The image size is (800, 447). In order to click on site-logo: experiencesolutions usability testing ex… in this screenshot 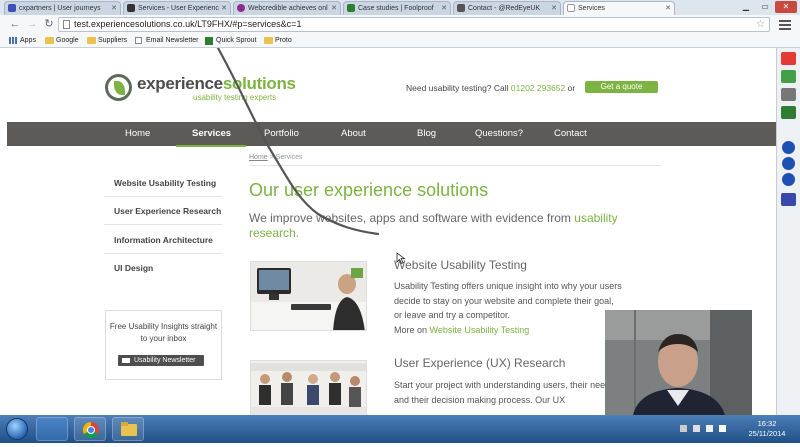, I will do `click(200, 91)`.